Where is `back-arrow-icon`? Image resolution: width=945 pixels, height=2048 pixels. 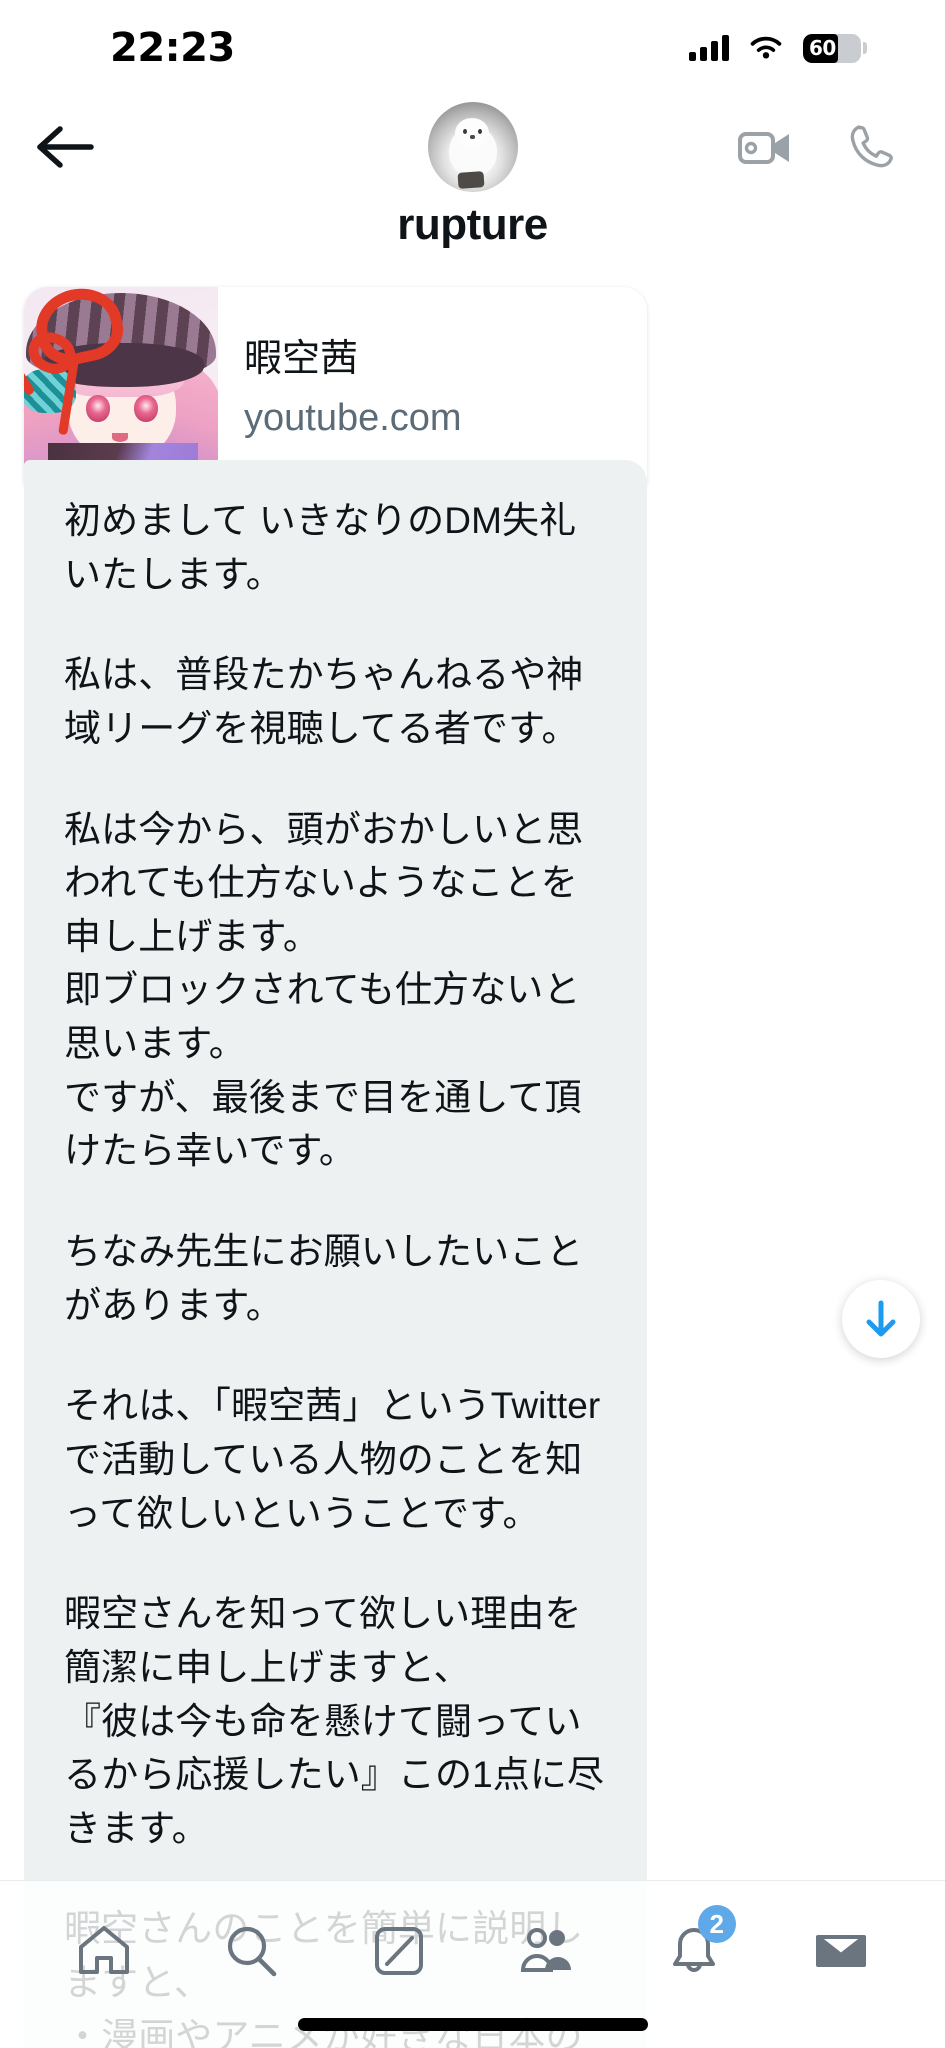
back-arrow-icon is located at coordinates (65, 147).